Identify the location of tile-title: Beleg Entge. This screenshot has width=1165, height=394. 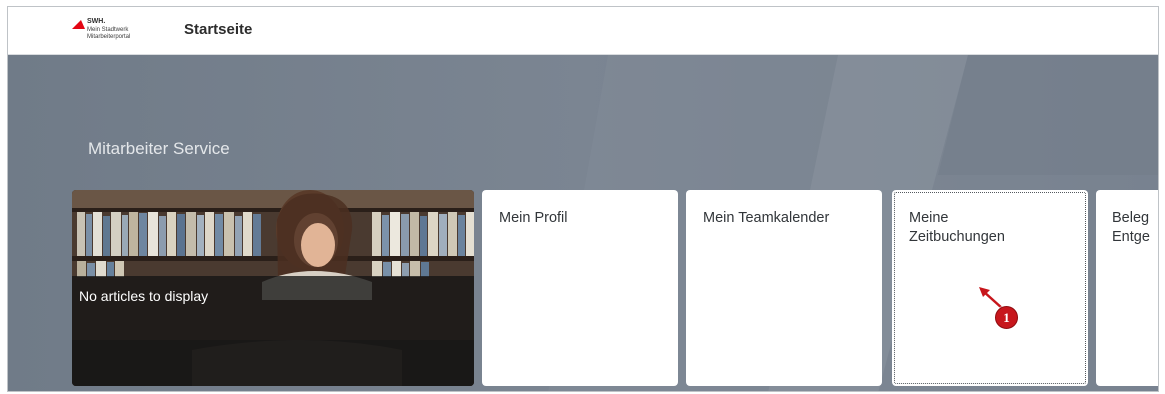
(1131, 227).